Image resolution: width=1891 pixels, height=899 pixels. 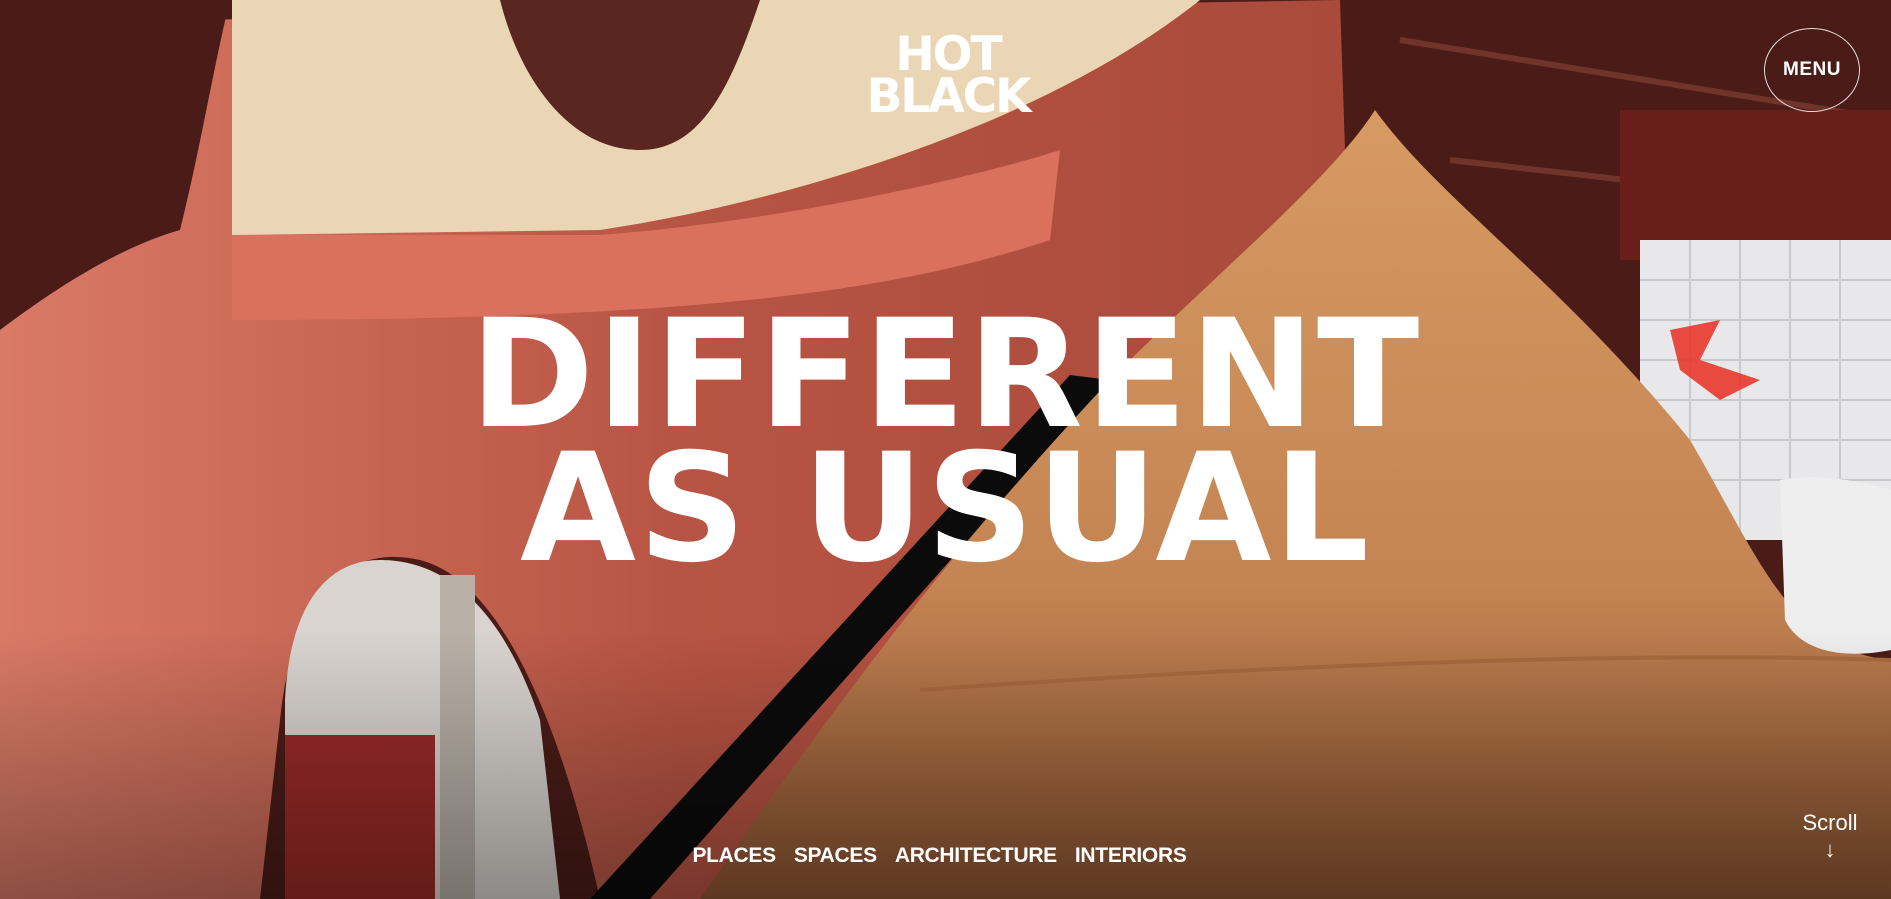 What do you see at coordinates (948, 96) in the screenshot?
I see `logo-line-2: BLACK` at bounding box center [948, 96].